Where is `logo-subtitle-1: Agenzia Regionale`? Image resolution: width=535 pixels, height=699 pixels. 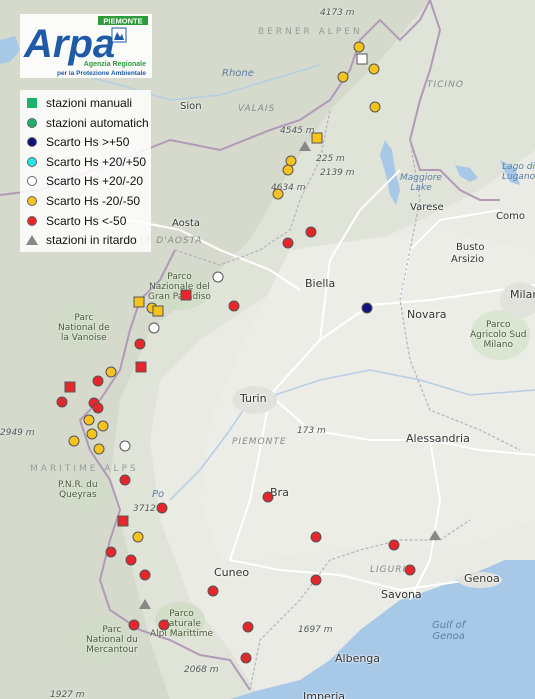 logo-subtitle-1: Agenzia Regionale is located at coordinates (115, 64).